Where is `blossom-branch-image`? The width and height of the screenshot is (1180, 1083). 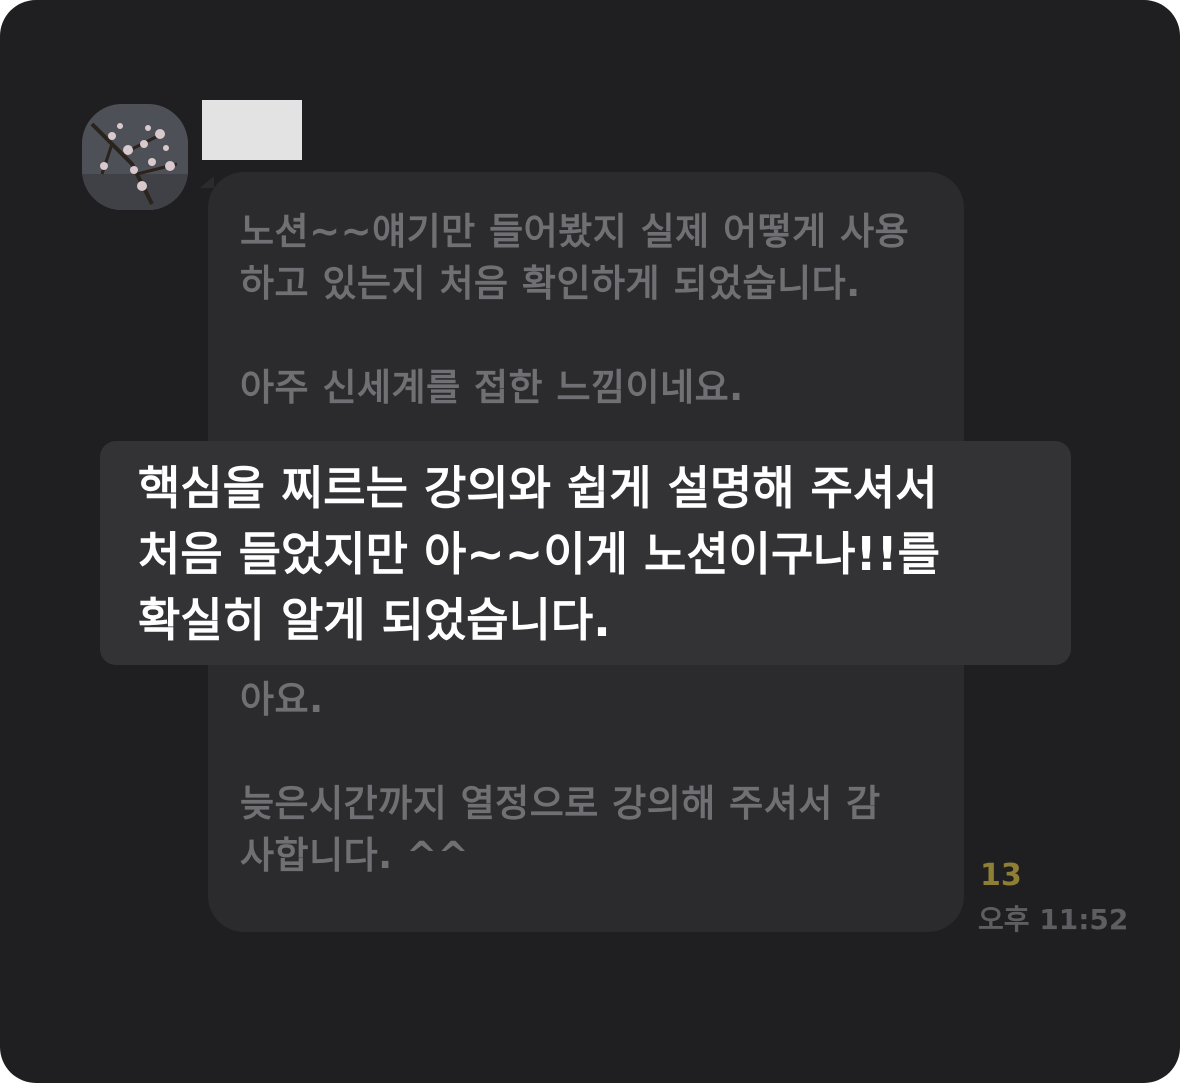 blossom-branch-image is located at coordinates (135, 157).